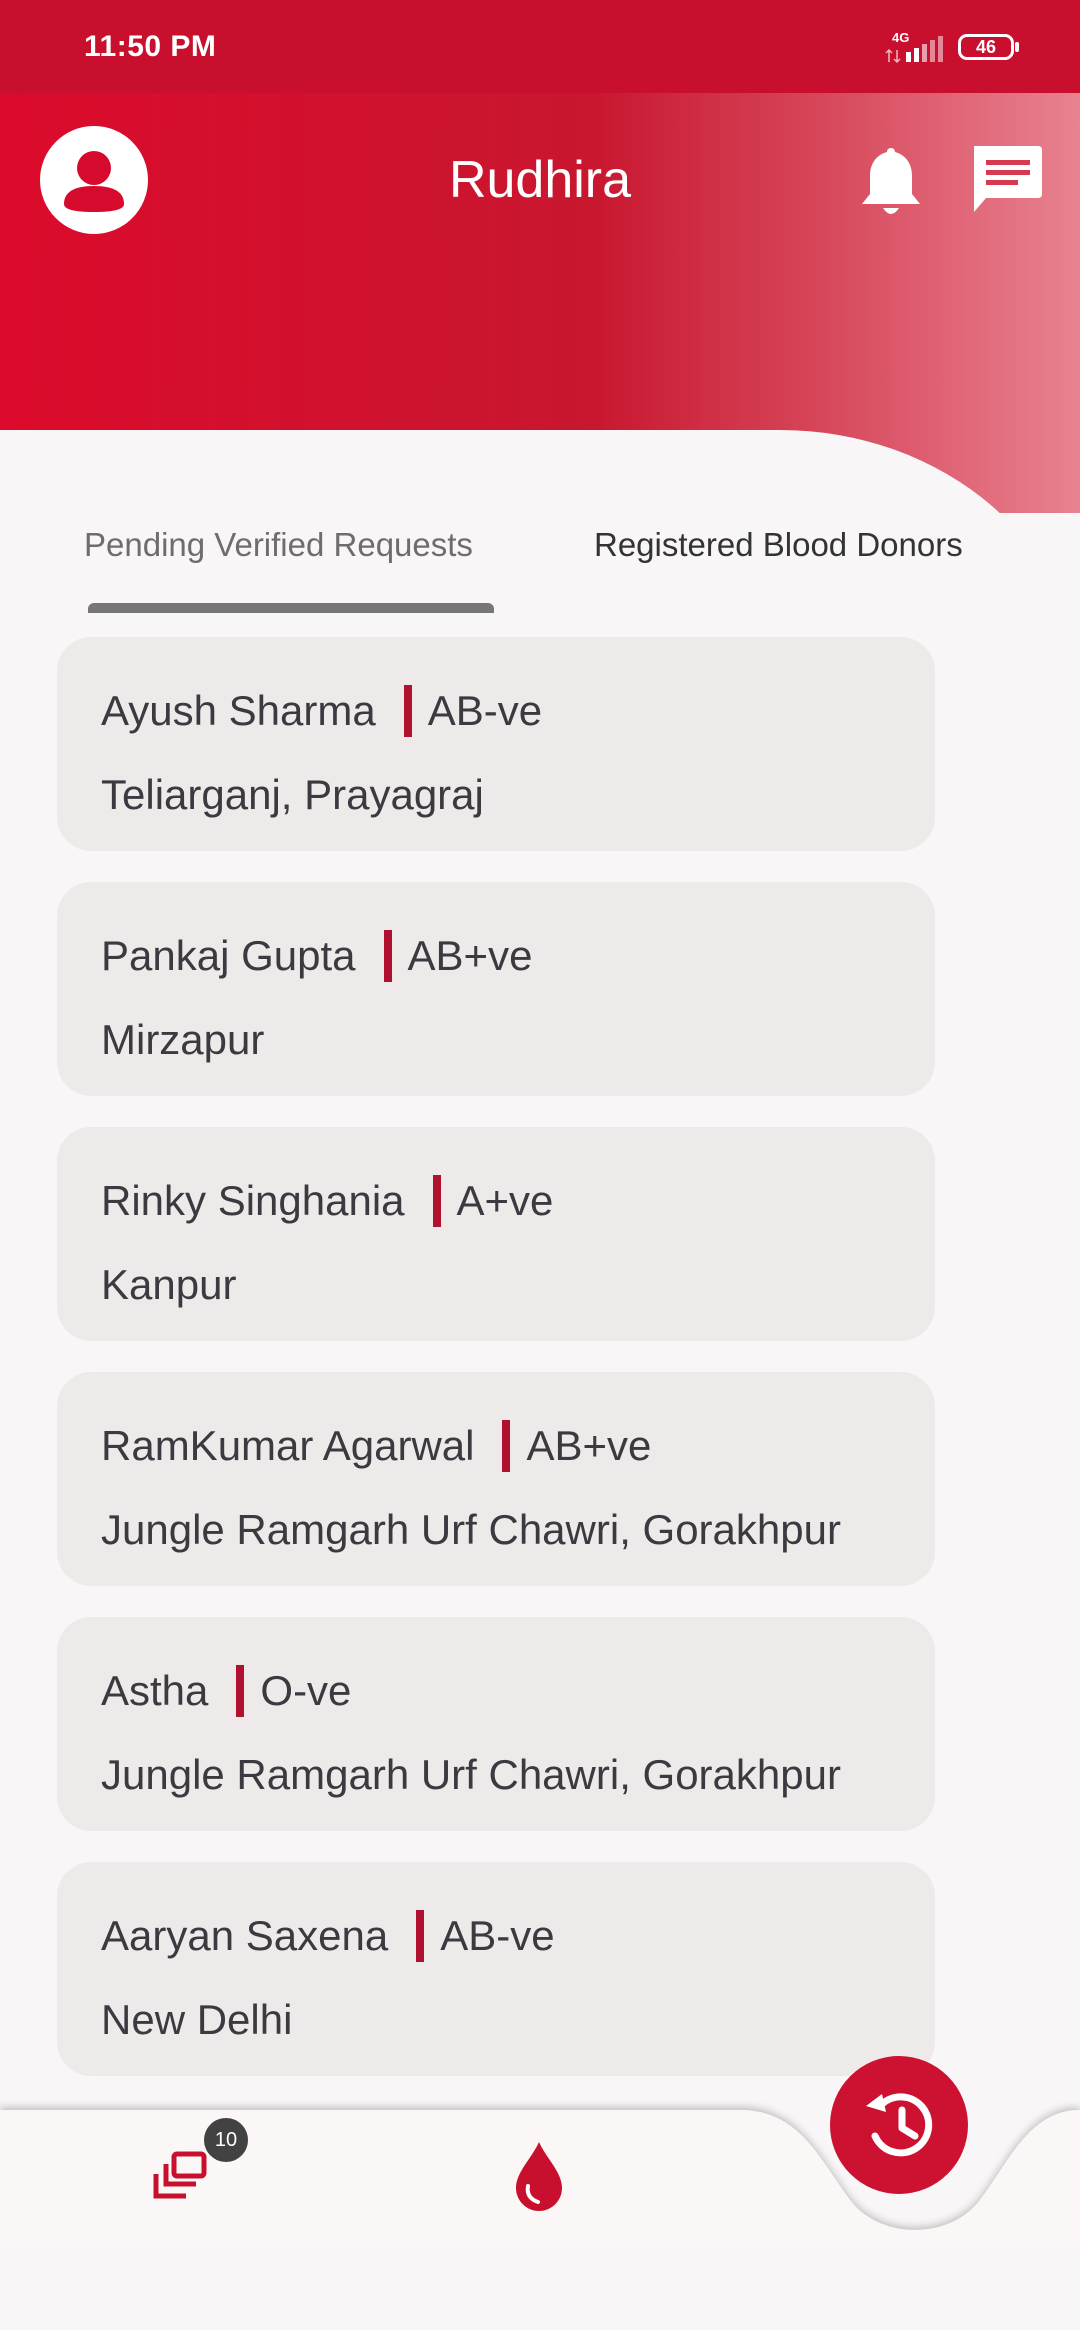 The height and width of the screenshot is (2330, 1080). I want to click on request-name-line: Rinky Singhania A+ve, so click(327, 1201).